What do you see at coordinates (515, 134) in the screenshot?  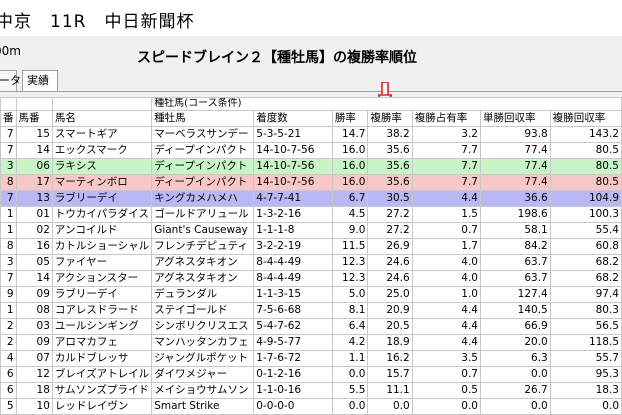 I see `cell-win-return: 93.8` at bounding box center [515, 134].